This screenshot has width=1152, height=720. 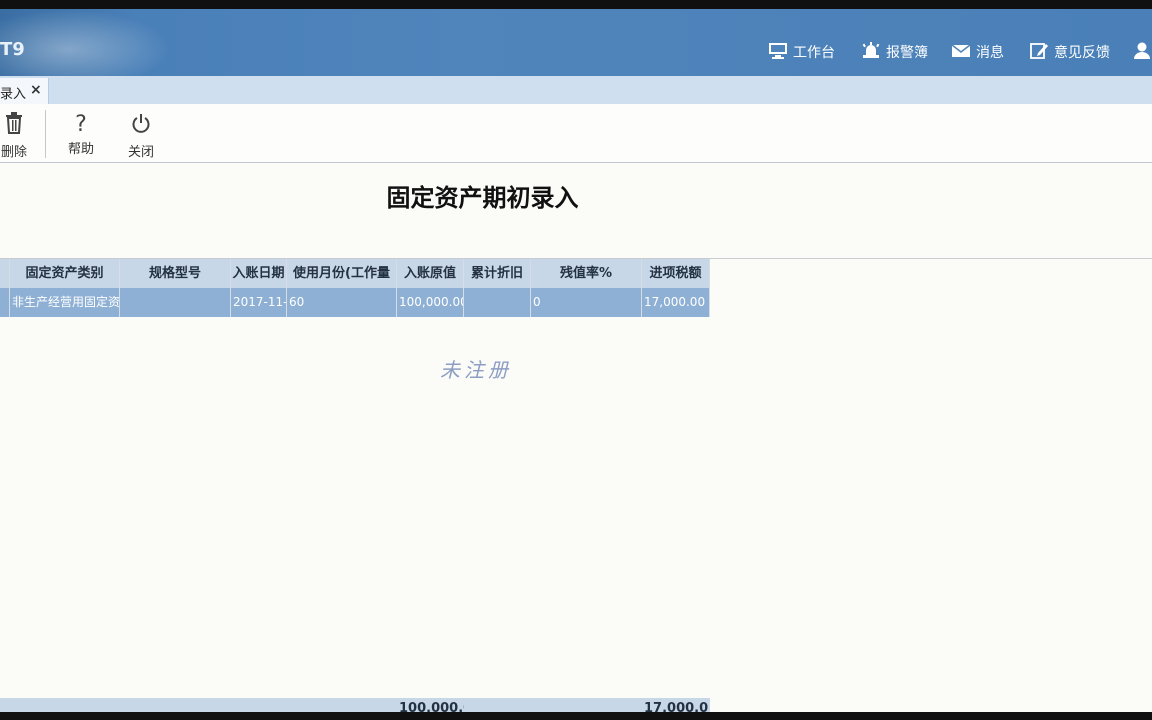 What do you see at coordinates (13, 94) in the screenshot?
I see `tab-label: 录入` at bounding box center [13, 94].